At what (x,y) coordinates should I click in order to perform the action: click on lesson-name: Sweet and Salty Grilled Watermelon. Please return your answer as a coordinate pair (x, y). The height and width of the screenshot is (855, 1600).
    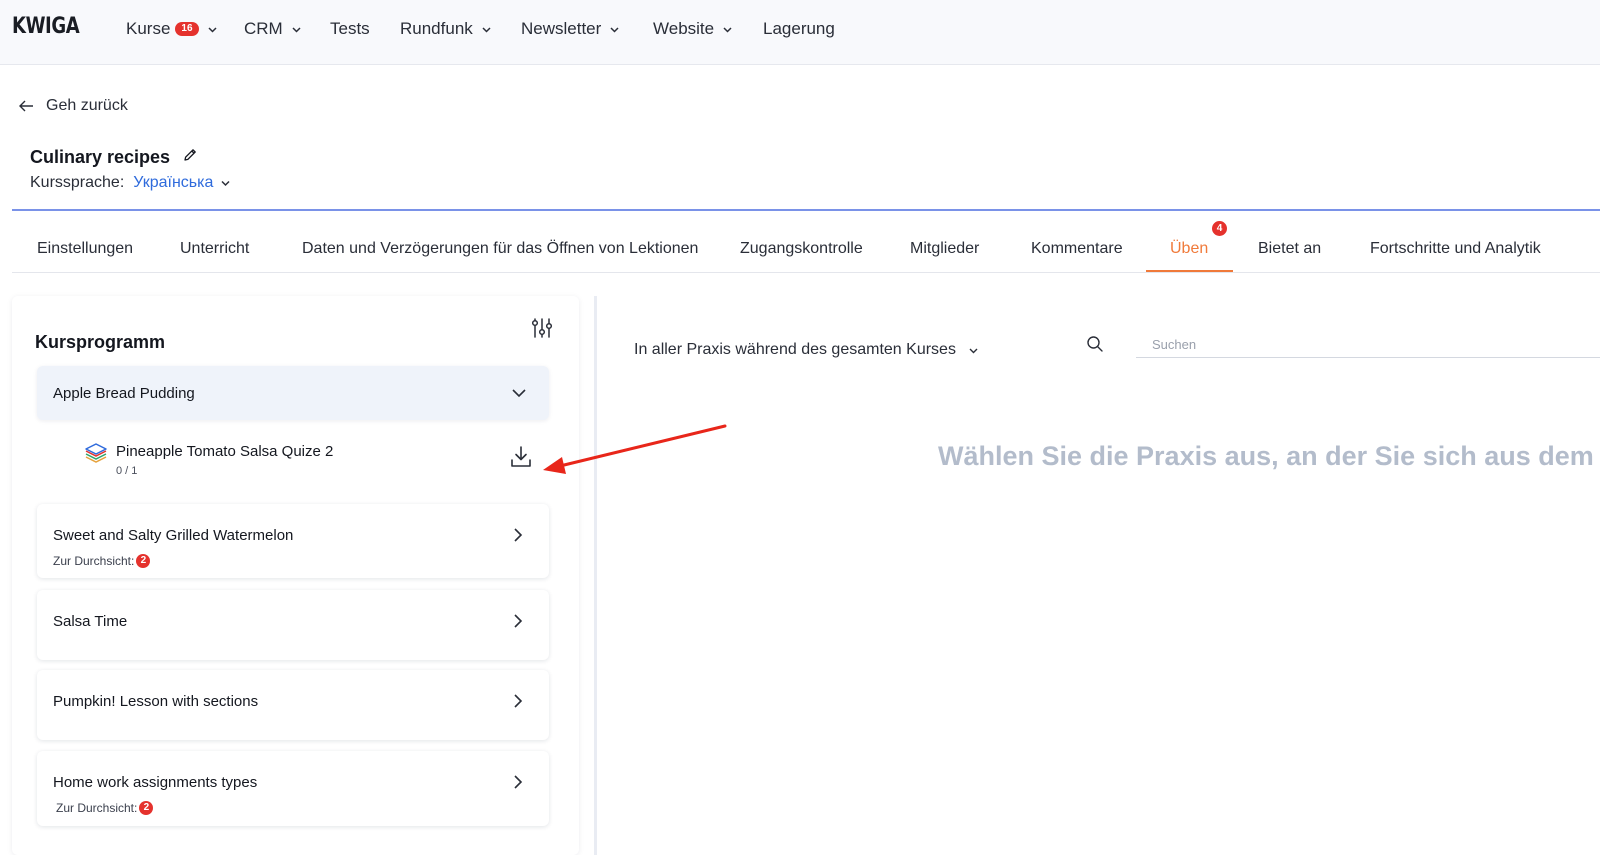
    Looking at the image, I should click on (173, 535).